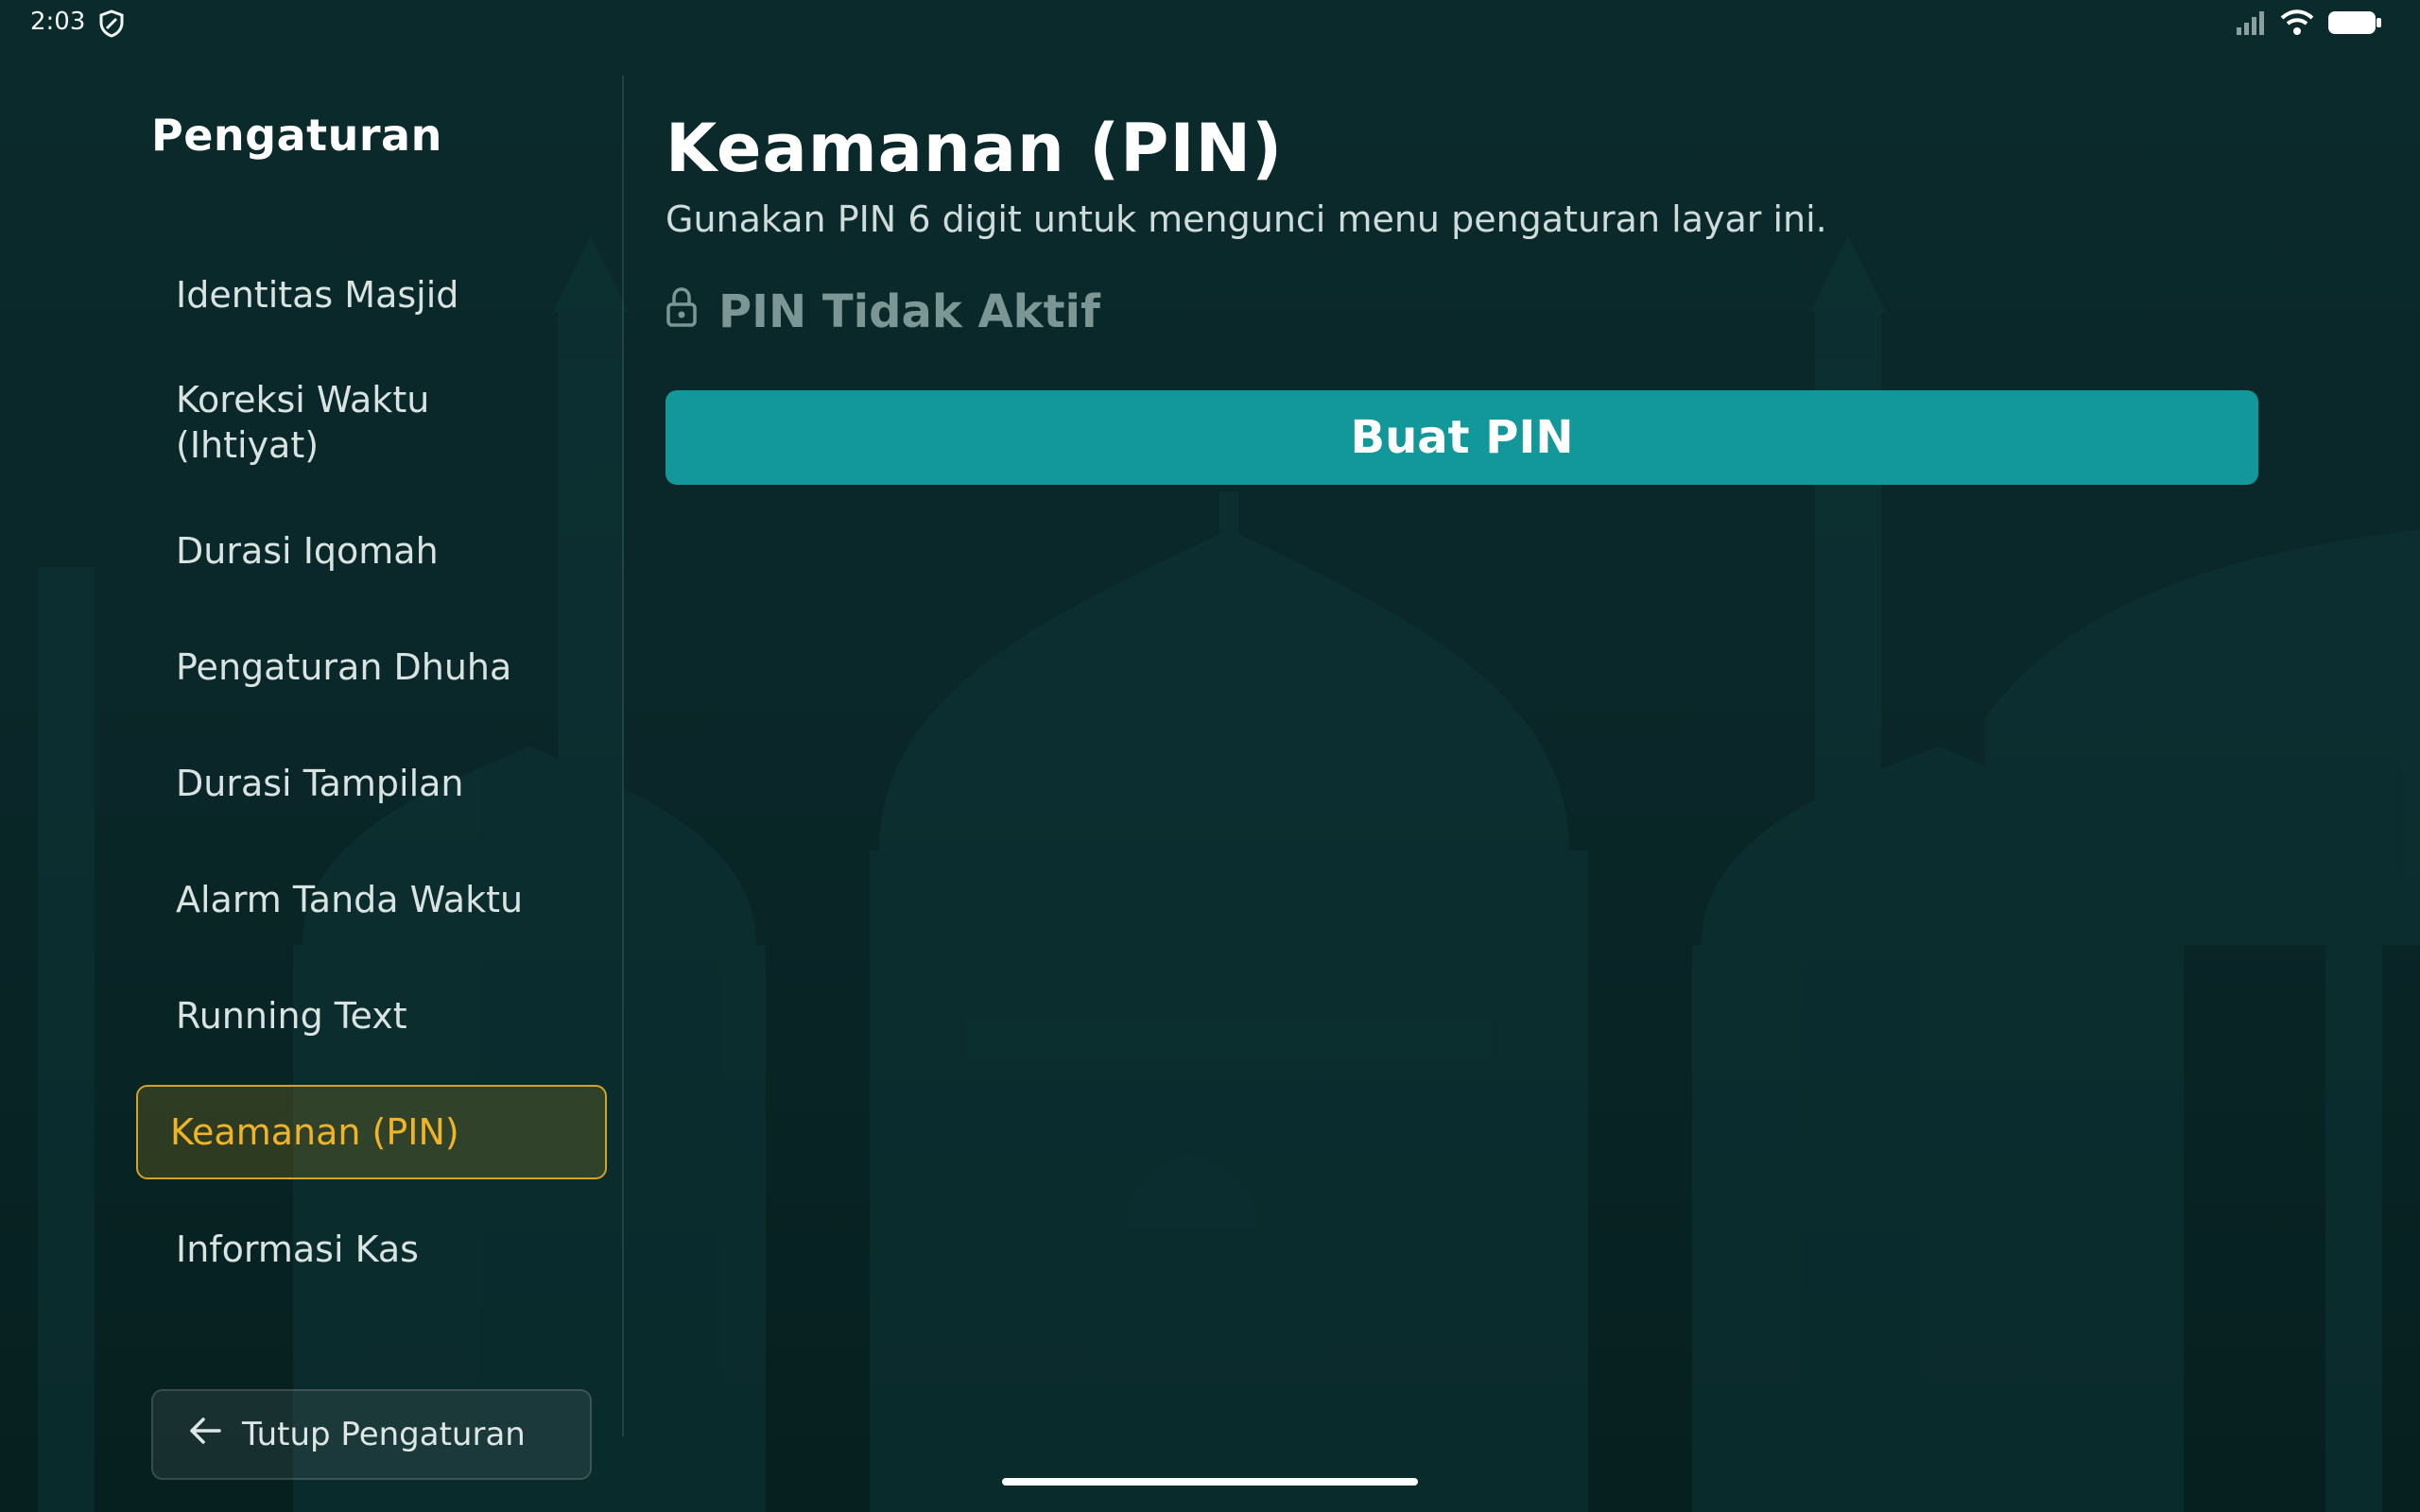 Image resolution: width=2420 pixels, height=1512 pixels. I want to click on sidebar-item-keamanan-pin: Keamanan (PIN), so click(371, 1132).